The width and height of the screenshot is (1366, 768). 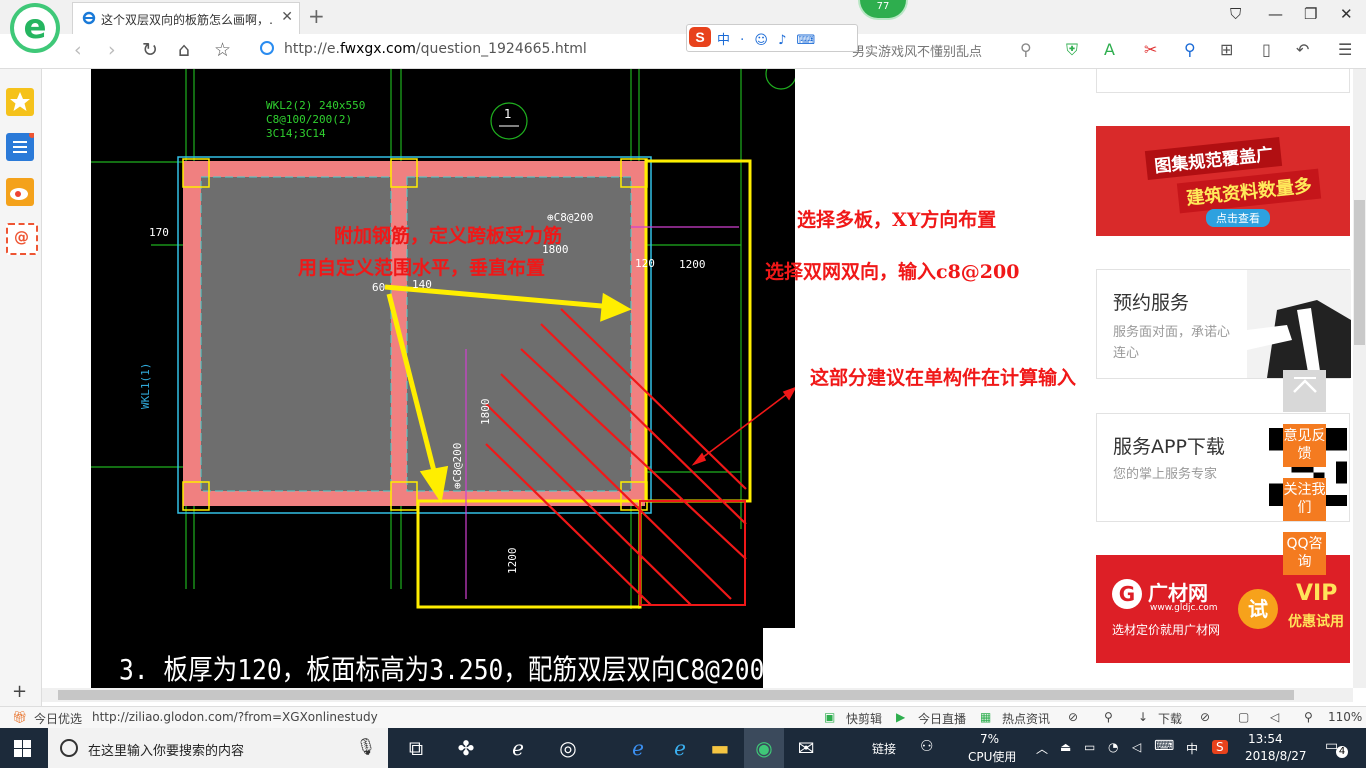 I want to click on dim-170: 170, so click(x=159, y=232).